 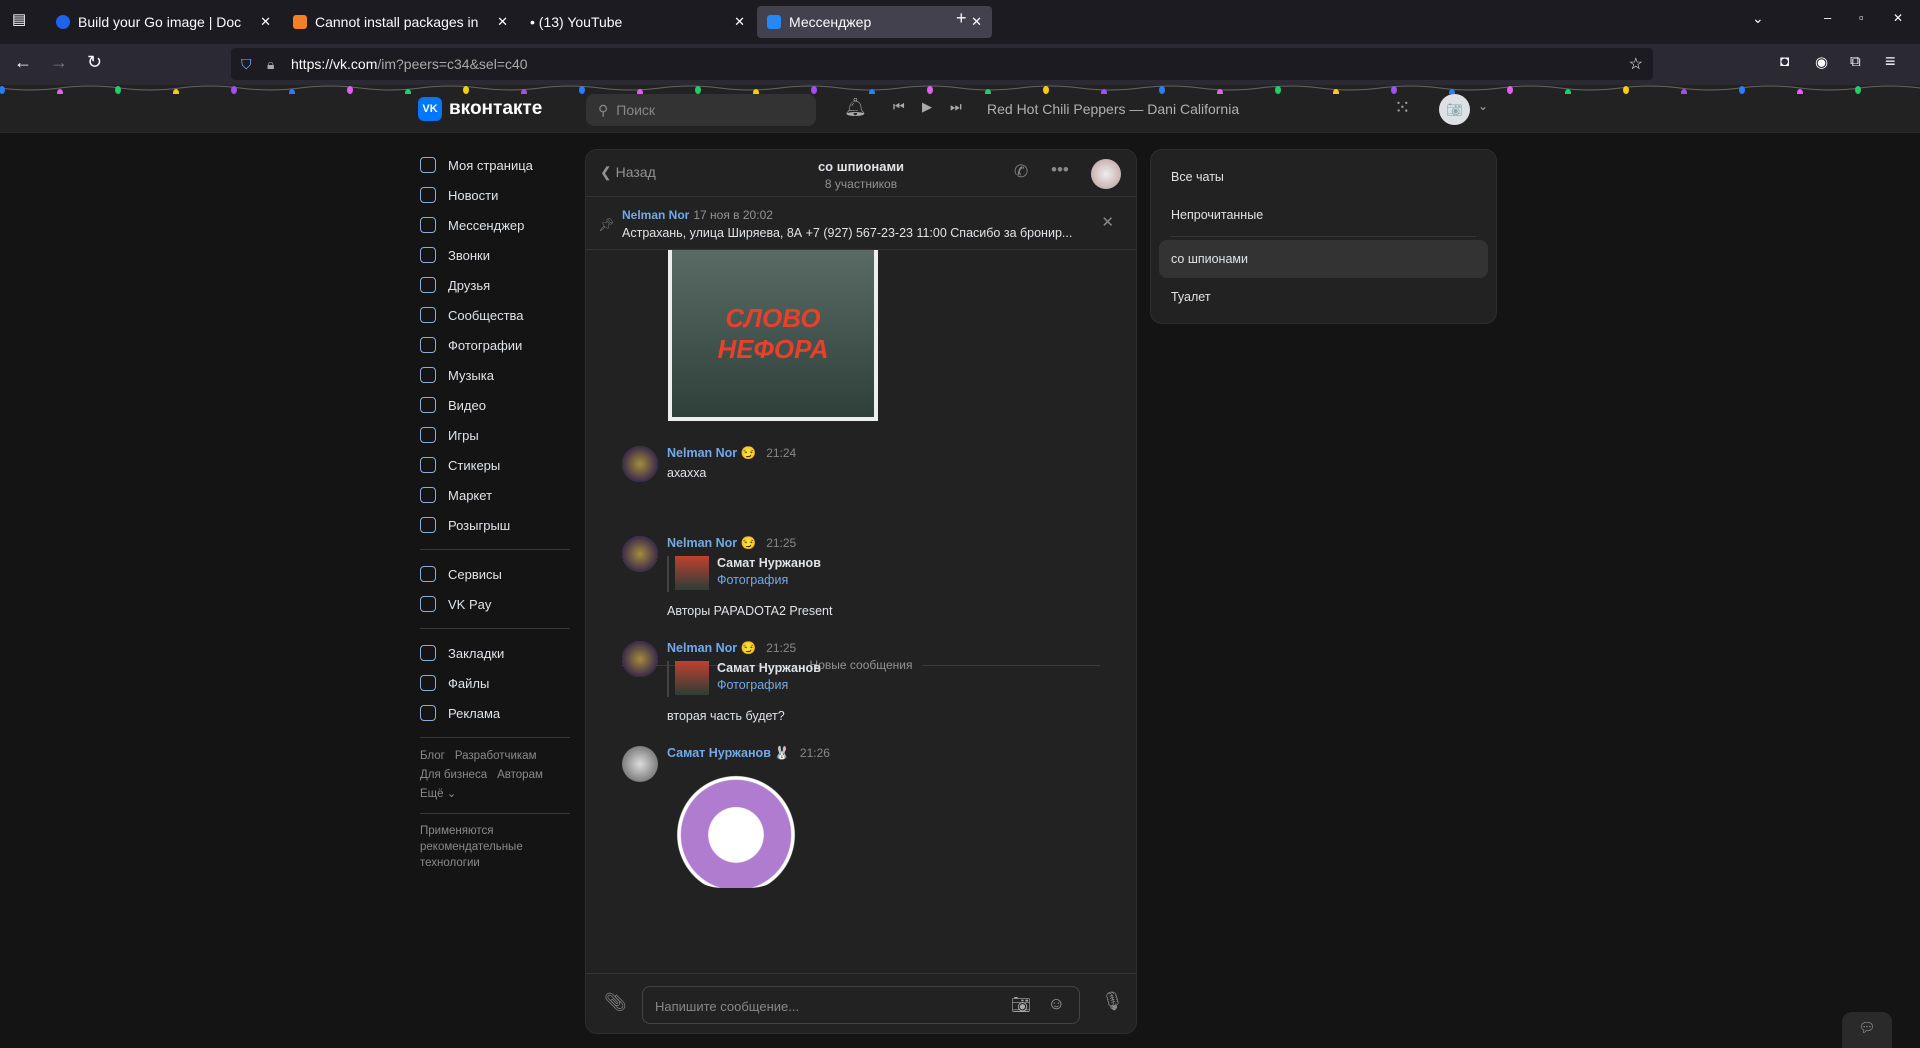 I want to click on sidebar-item: Друзья, so click(x=495, y=285).